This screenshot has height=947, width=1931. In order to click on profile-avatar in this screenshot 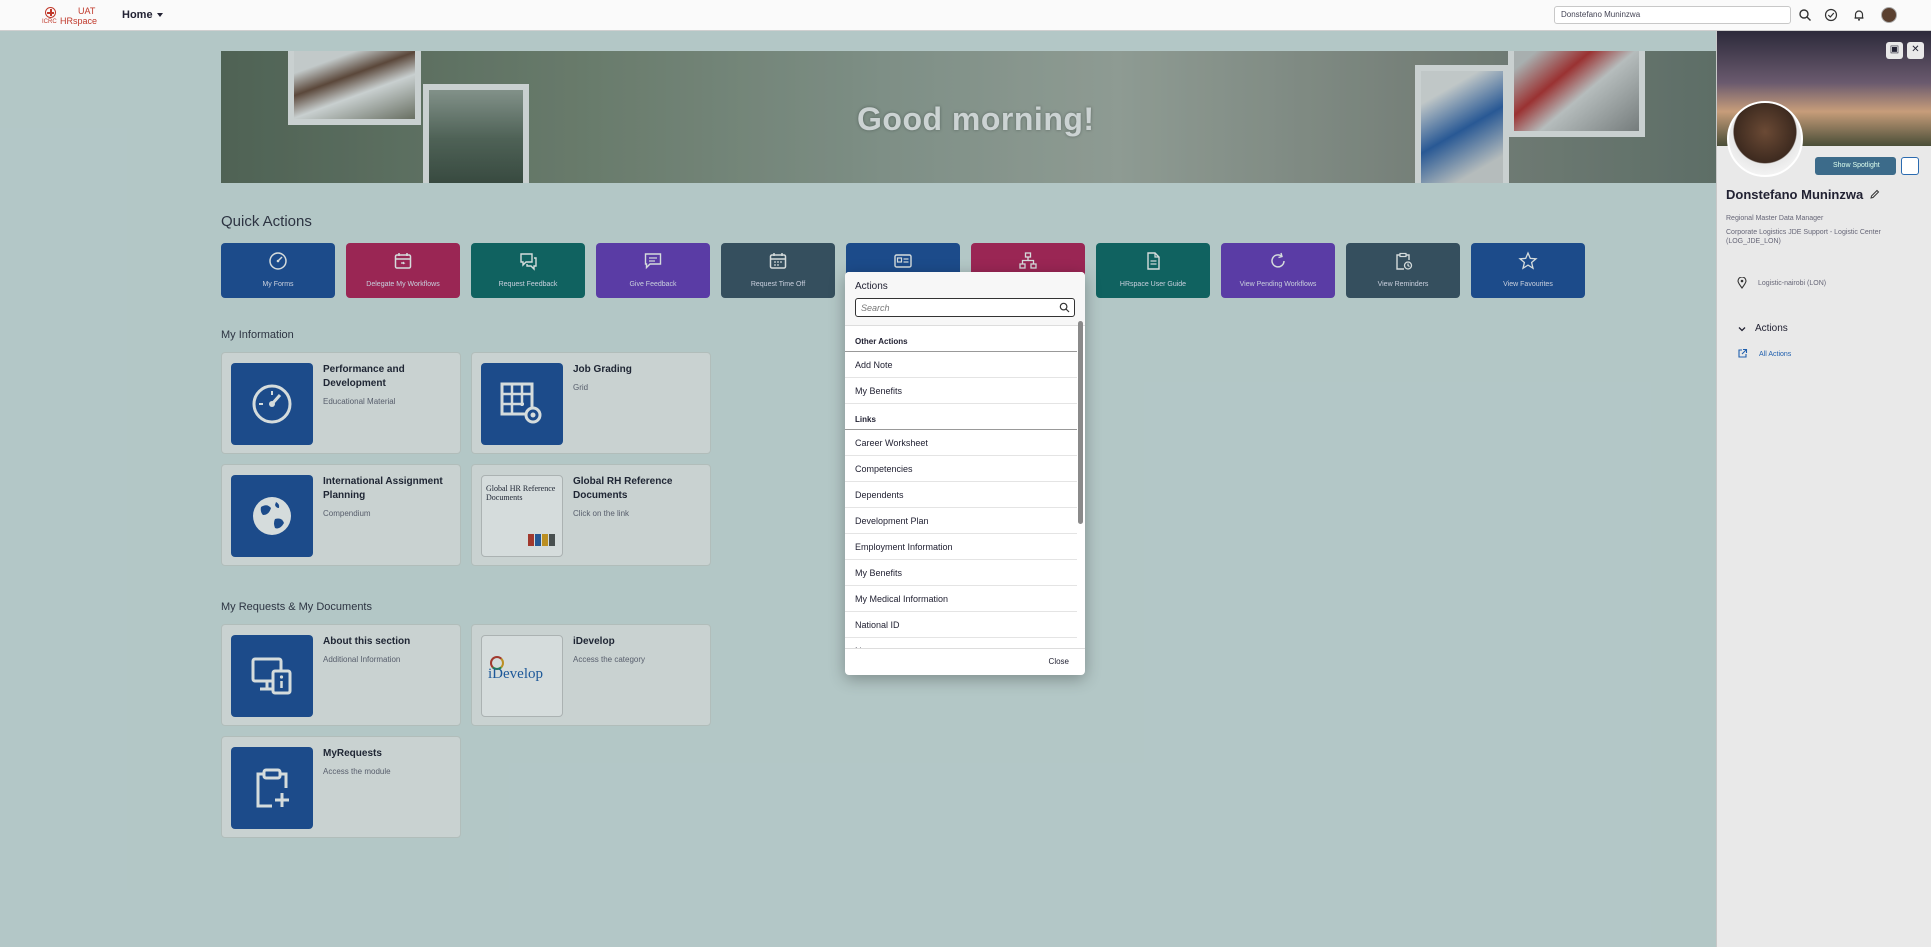, I will do `click(1765, 139)`.